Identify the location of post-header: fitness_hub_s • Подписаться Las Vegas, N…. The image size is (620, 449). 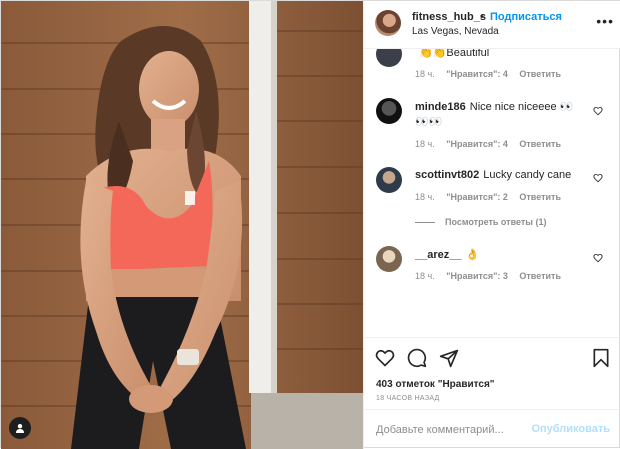
(492, 25).